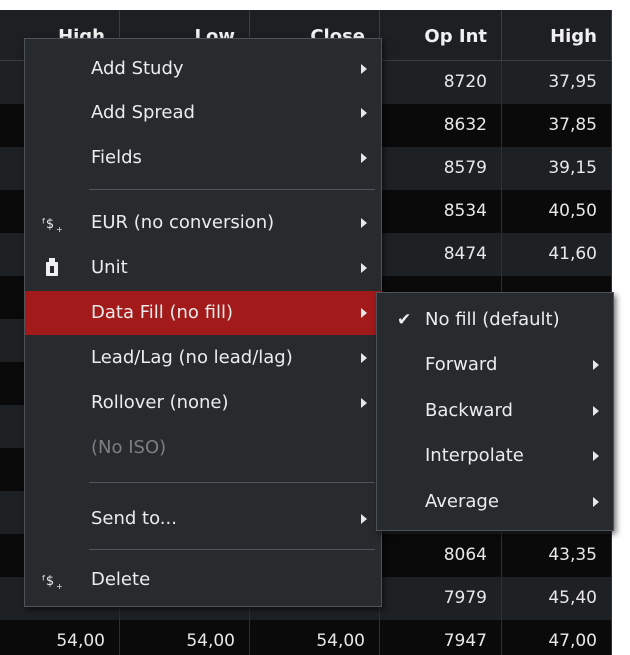 The image size is (630, 655). Describe the element at coordinates (557, 82) in the screenshot. I see `table-cell: 37,95` at that location.